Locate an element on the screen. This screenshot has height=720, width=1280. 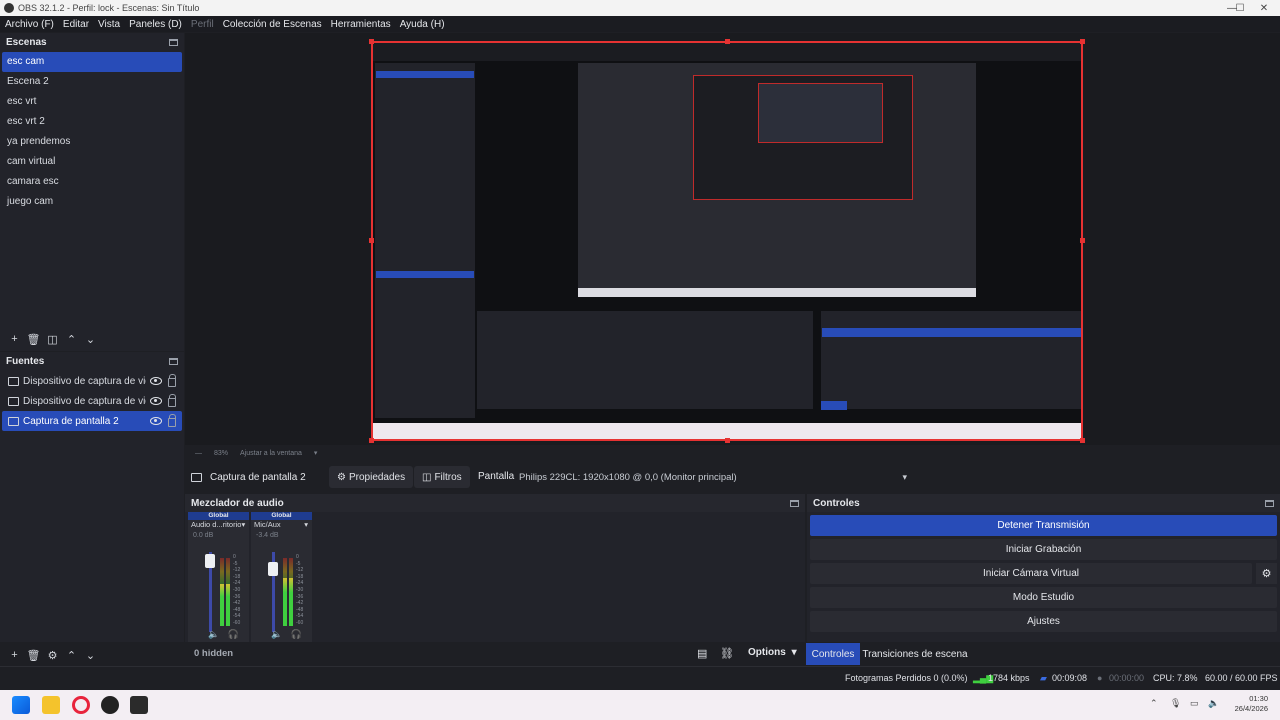
menu-edit: Editar is located at coordinates (76, 24).